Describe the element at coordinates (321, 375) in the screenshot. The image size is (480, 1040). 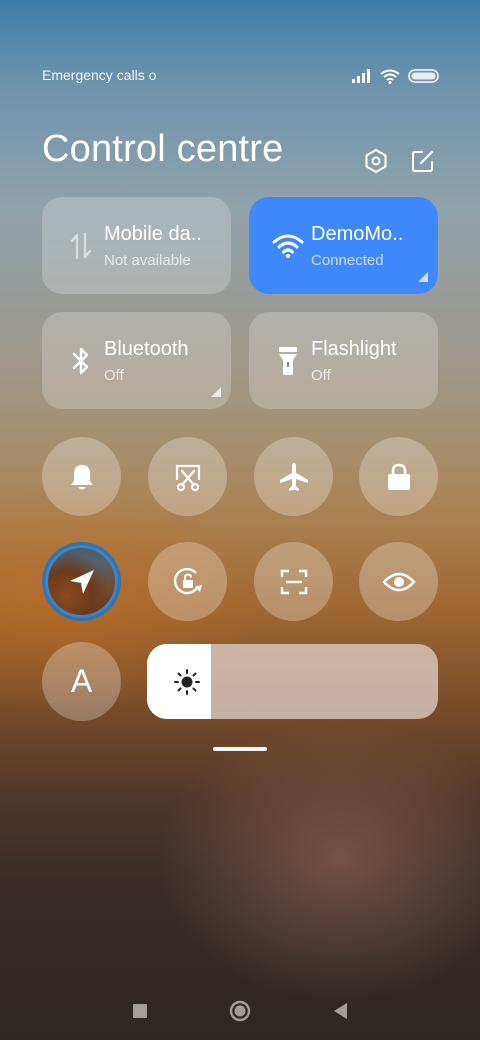
I see `tile-flashlight-status: Off` at that location.